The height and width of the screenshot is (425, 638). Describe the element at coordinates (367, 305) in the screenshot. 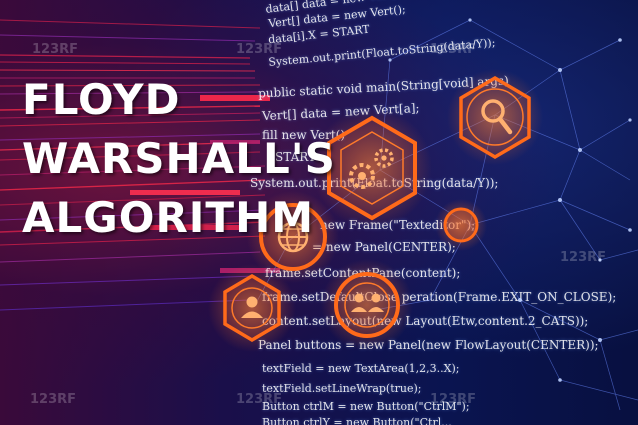

I see `people-icon` at that location.